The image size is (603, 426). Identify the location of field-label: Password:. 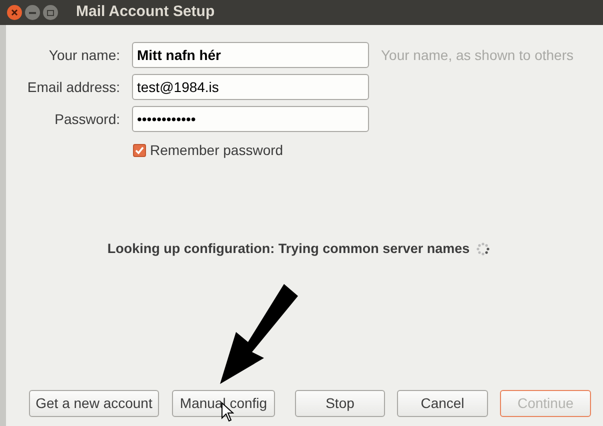
(87, 119).